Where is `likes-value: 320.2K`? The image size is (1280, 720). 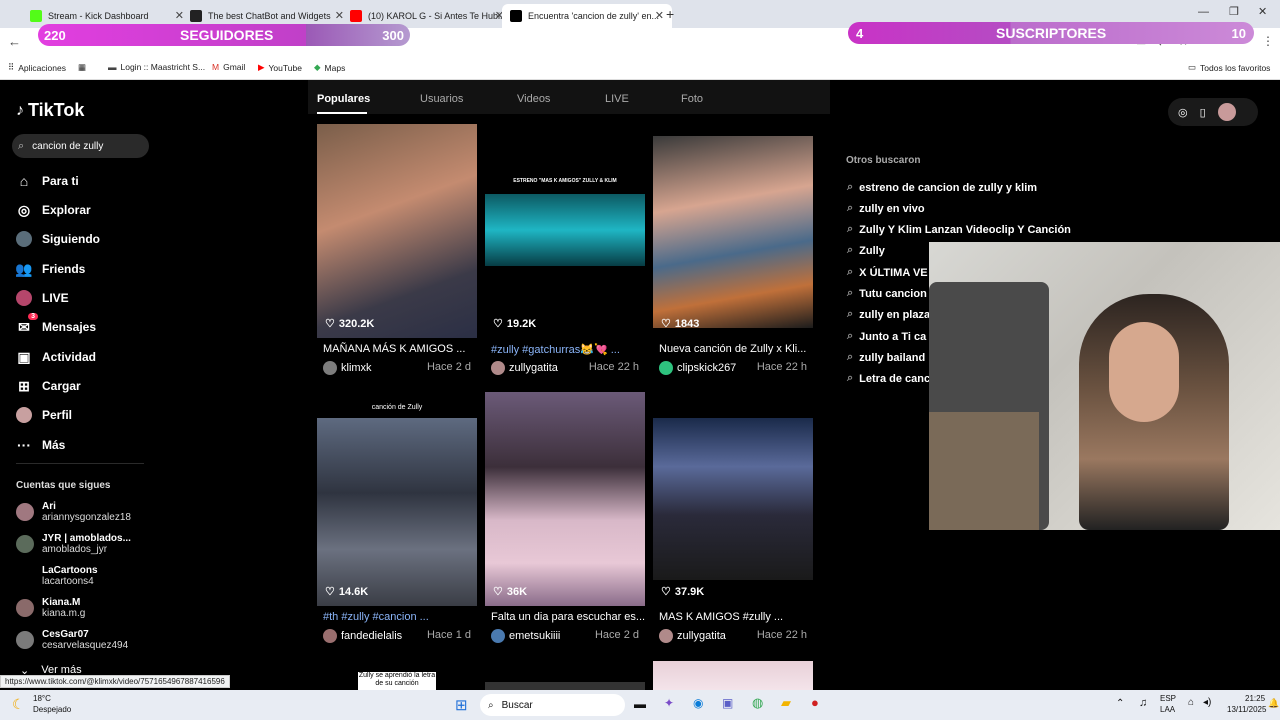
likes-value: 320.2K is located at coordinates (356, 323).